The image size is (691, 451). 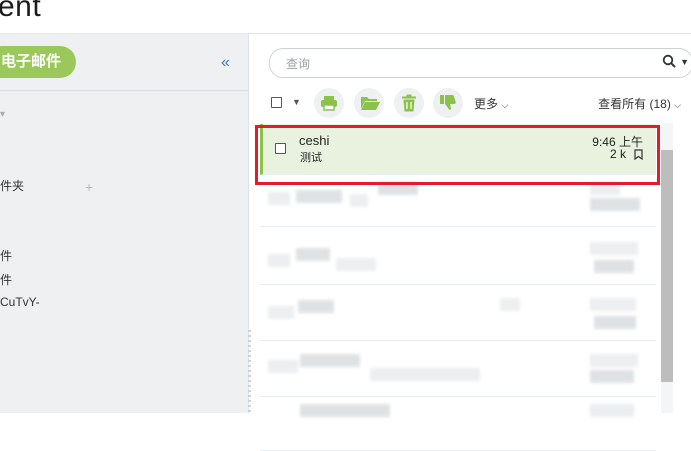 What do you see at coordinates (345, 17) in the screenshot?
I see `app-header: ent®` at bounding box center [345, 17].